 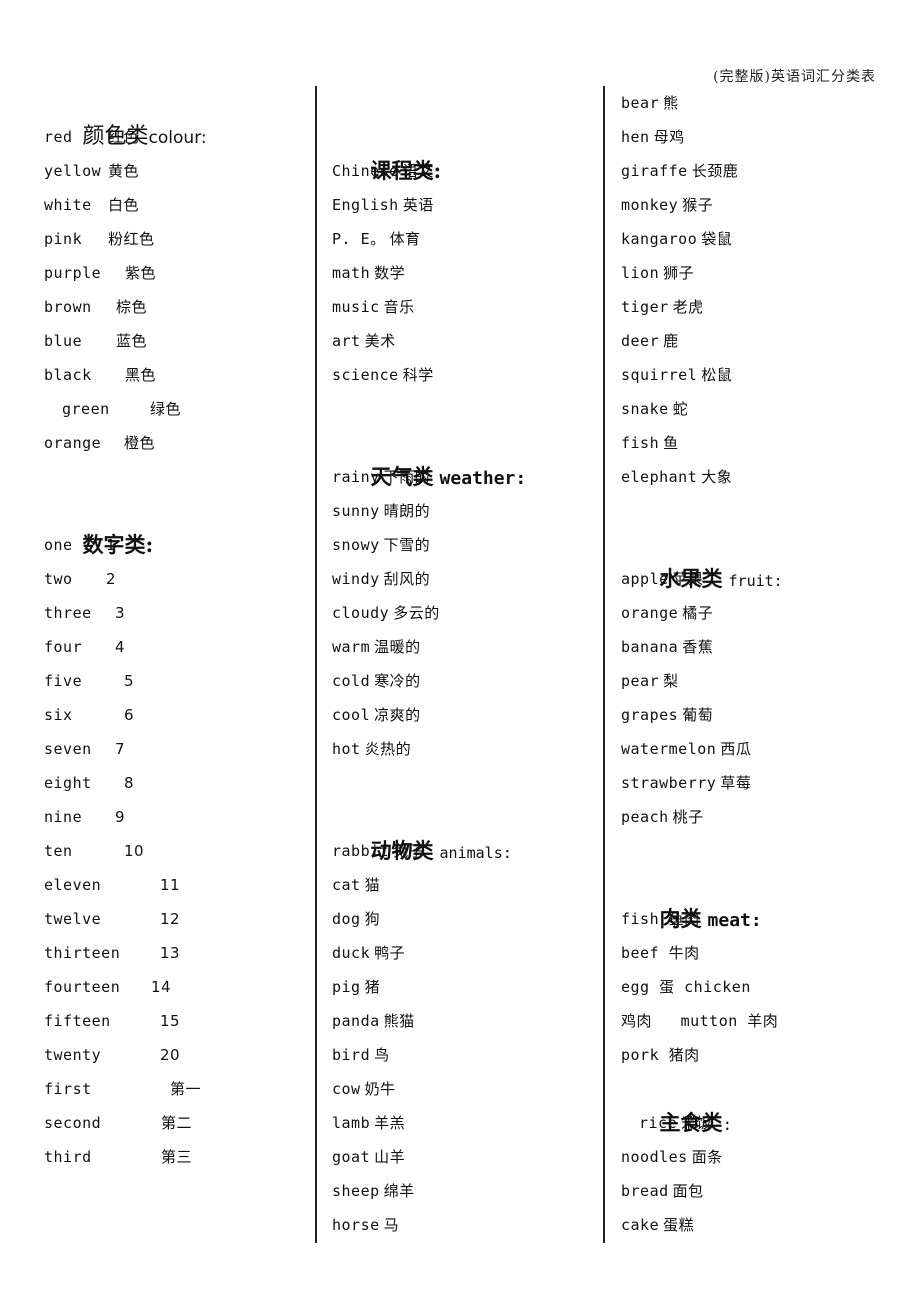 I want to click on vocab-chinese: 凉爽的, so click(x=397, y=715).